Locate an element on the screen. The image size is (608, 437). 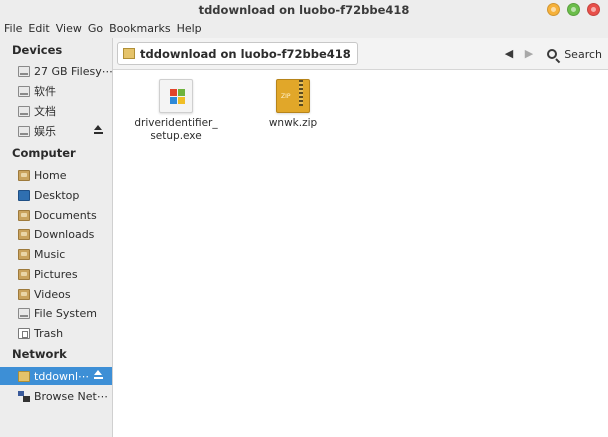
sidebar-item-documents: Documents is located at coordinates (56, 215).